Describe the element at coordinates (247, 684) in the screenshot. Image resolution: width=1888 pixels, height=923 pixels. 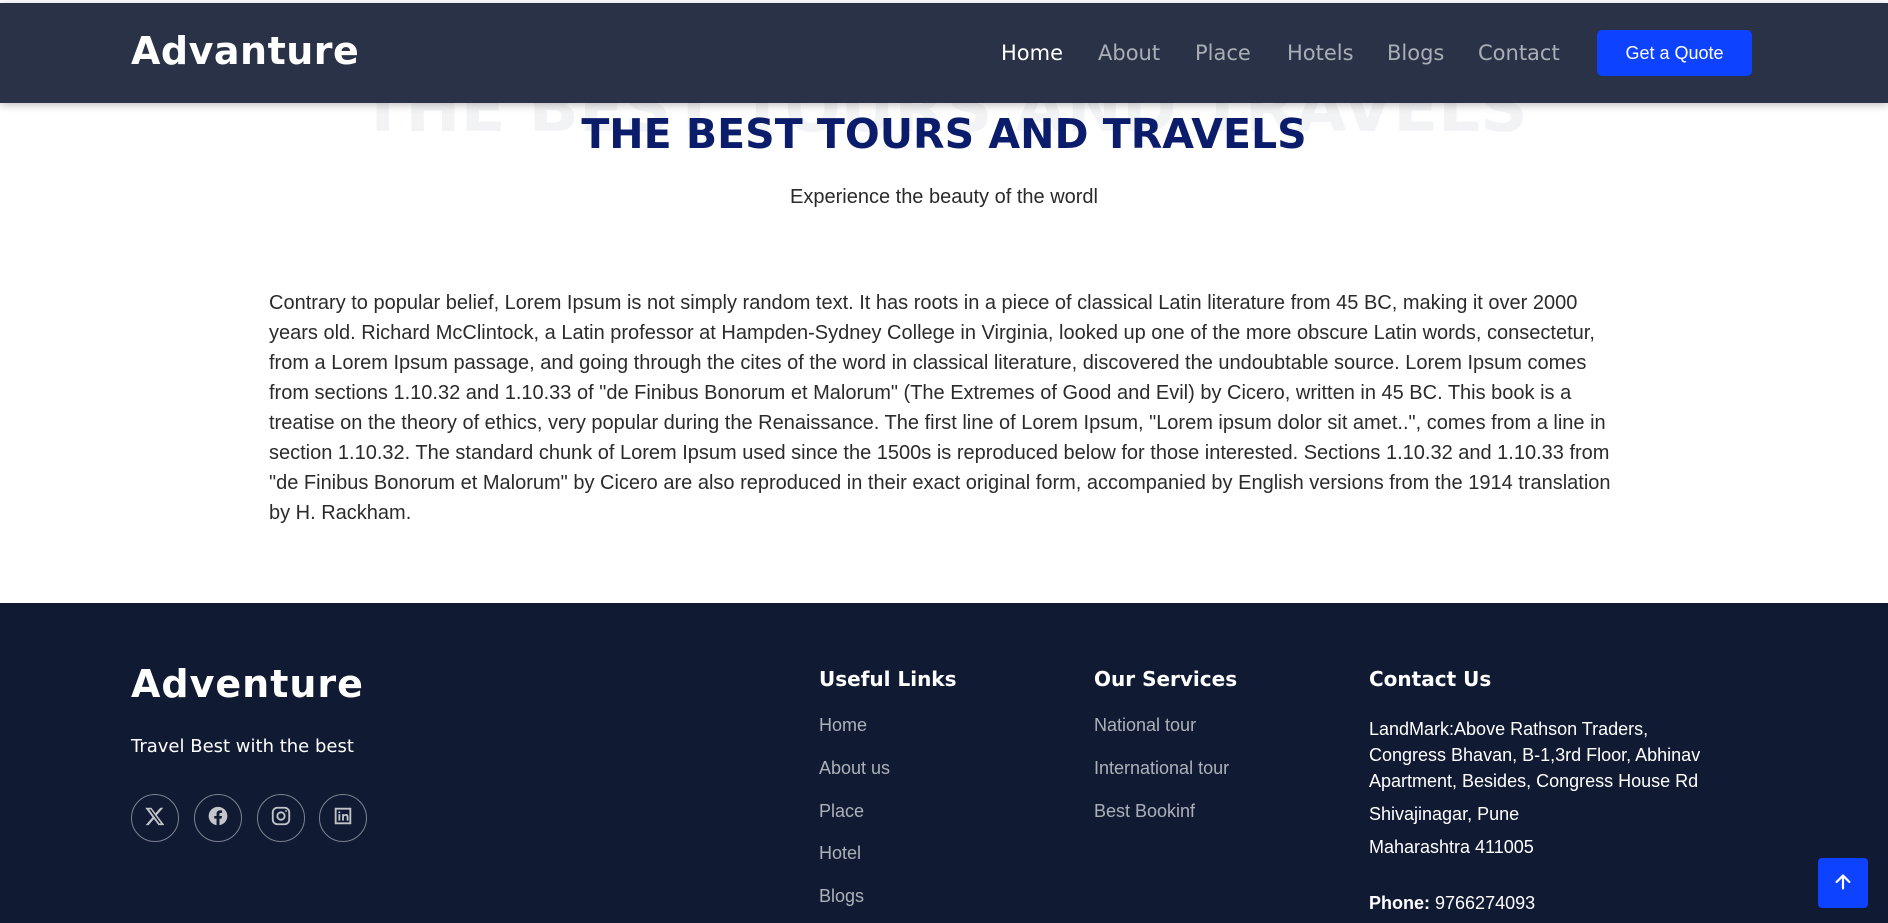
I see `footer-brand: Adventure` at that location.